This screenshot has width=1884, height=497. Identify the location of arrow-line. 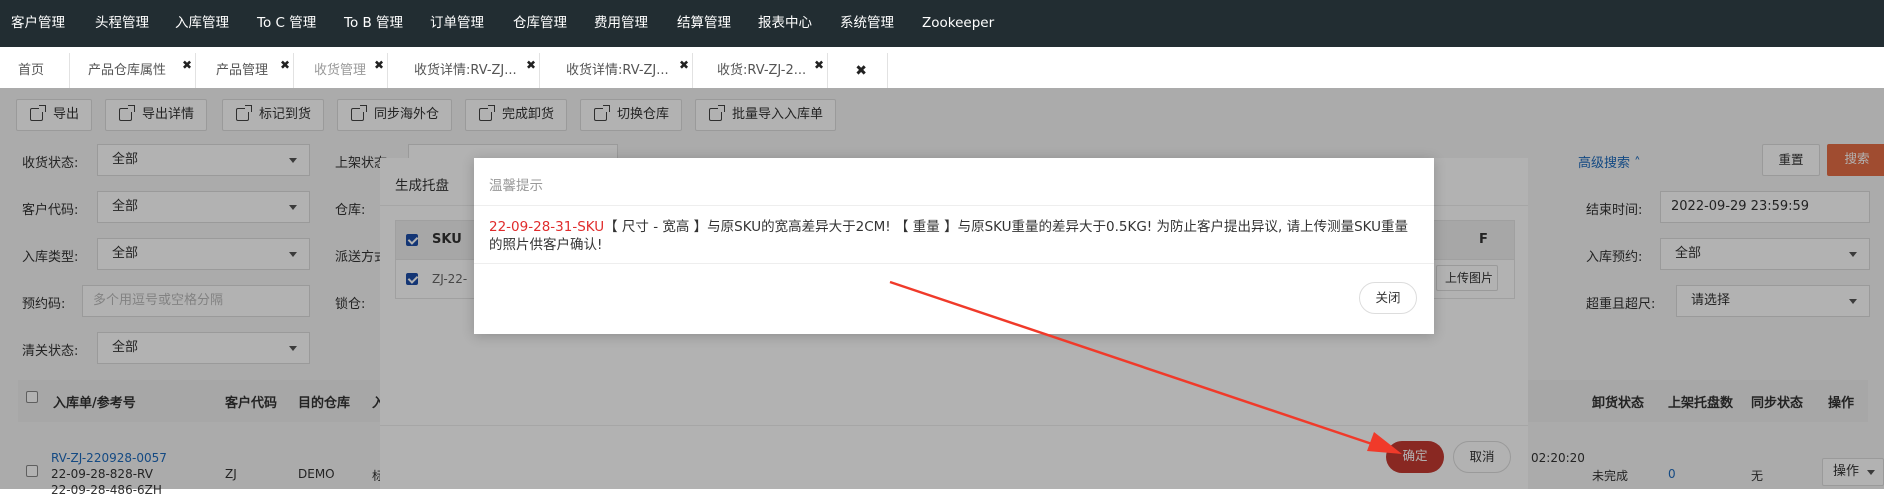
(1134, 364).